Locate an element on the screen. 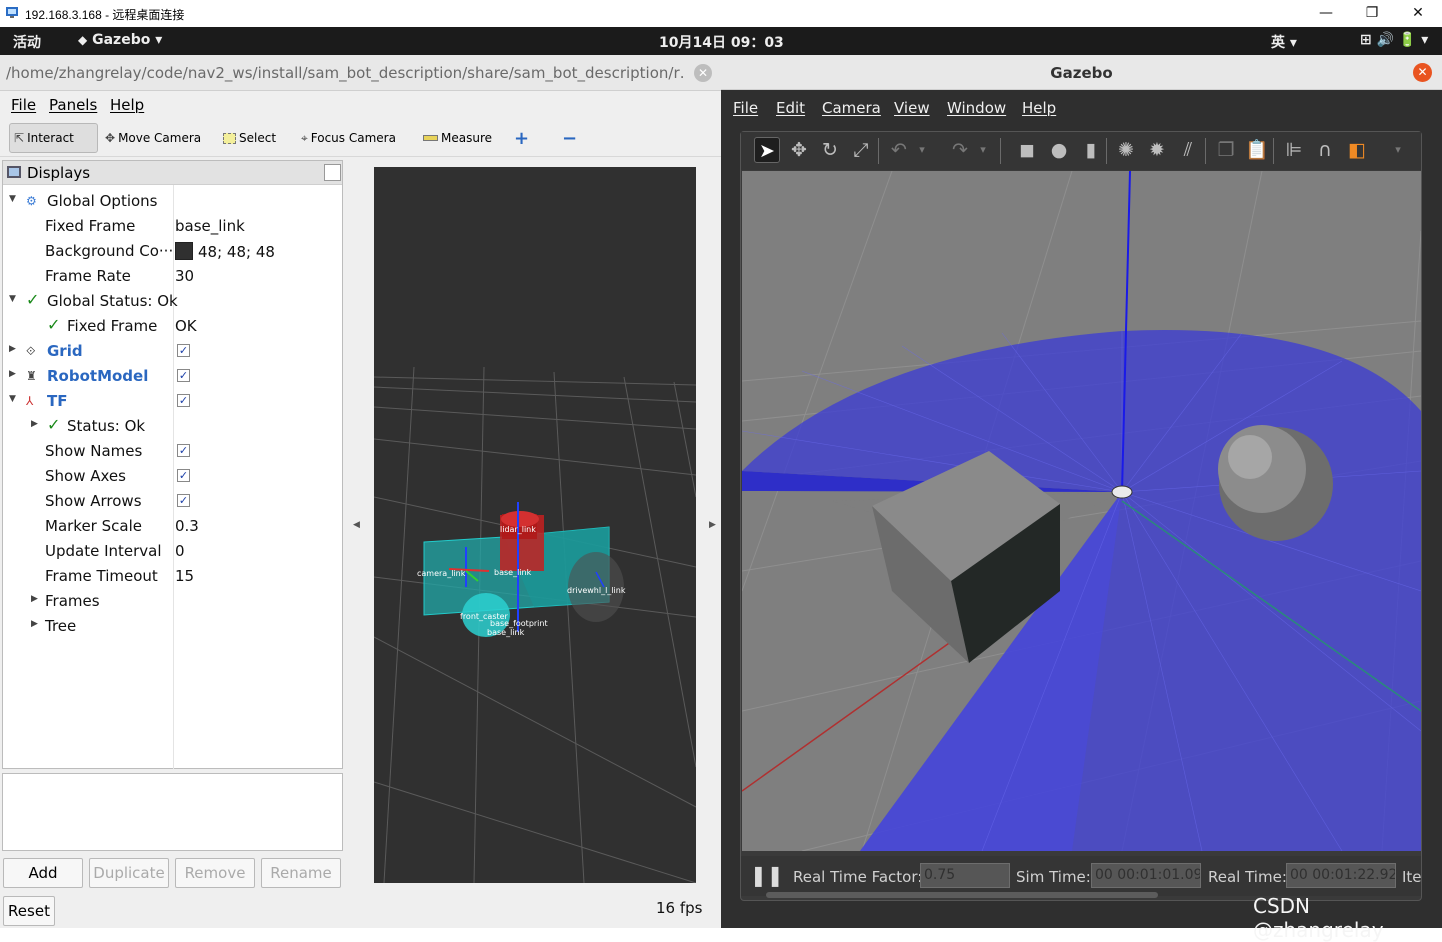 Image resolution: width=1442 pixels, height=942 pixels. tree-row-robot-model: ▶ ♜ RobotModel ✓ is located at coordinates (172, 376).